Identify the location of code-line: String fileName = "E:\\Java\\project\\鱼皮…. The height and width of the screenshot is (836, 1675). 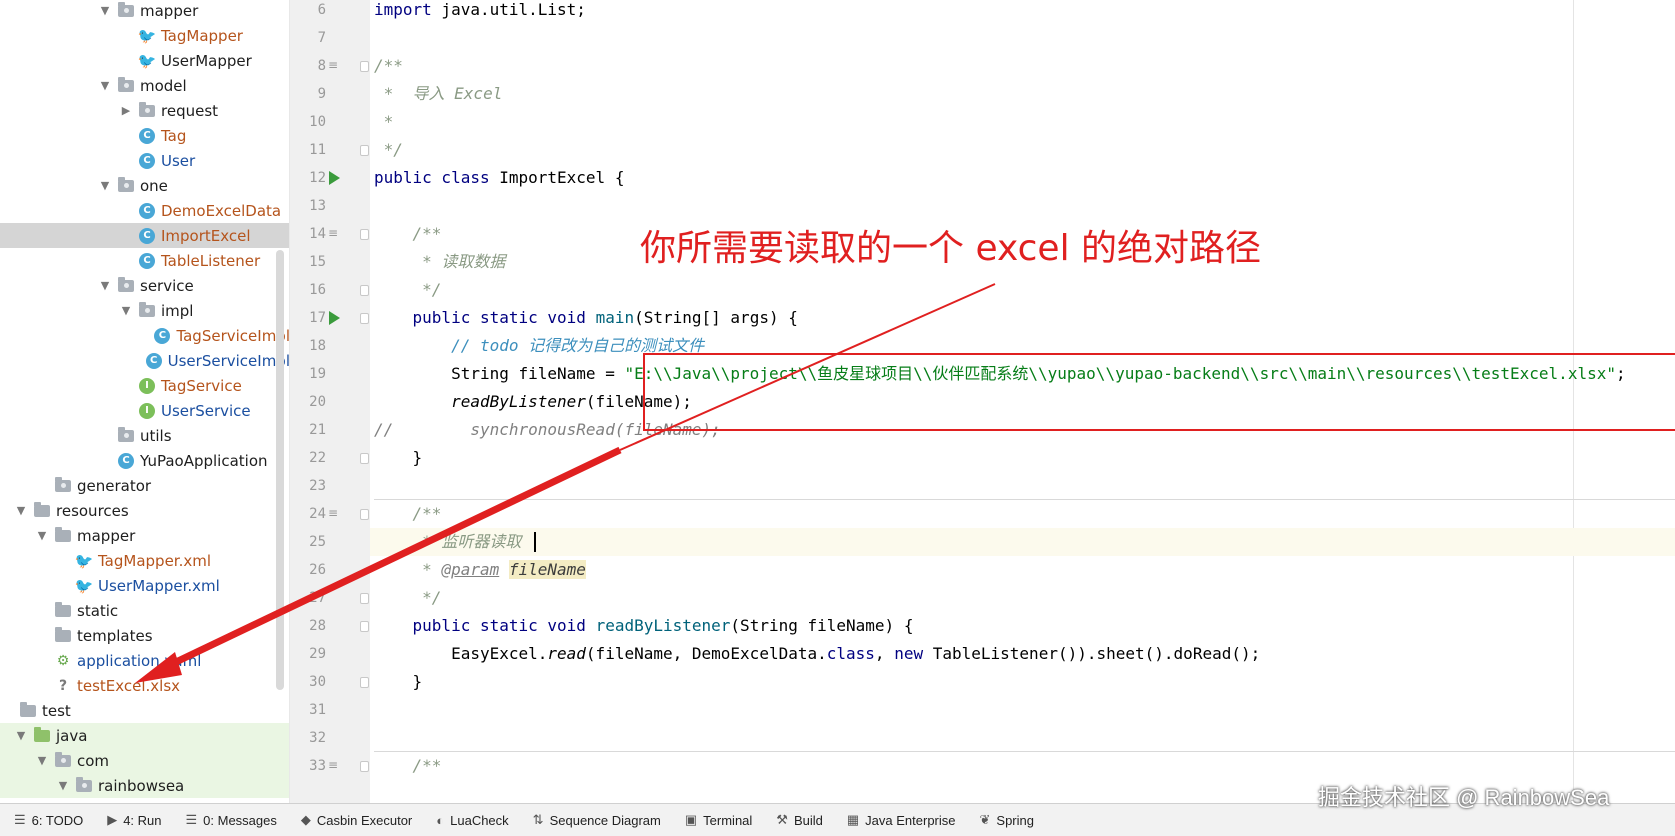
(1000, 374).